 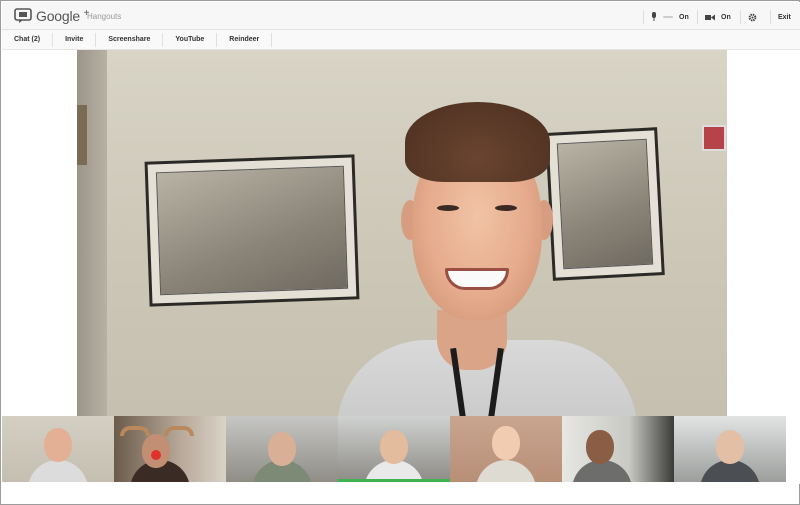 What do you see at coordinates (477, 279) in the screenshot?
I see `smile` at bounding box center [477, 279].